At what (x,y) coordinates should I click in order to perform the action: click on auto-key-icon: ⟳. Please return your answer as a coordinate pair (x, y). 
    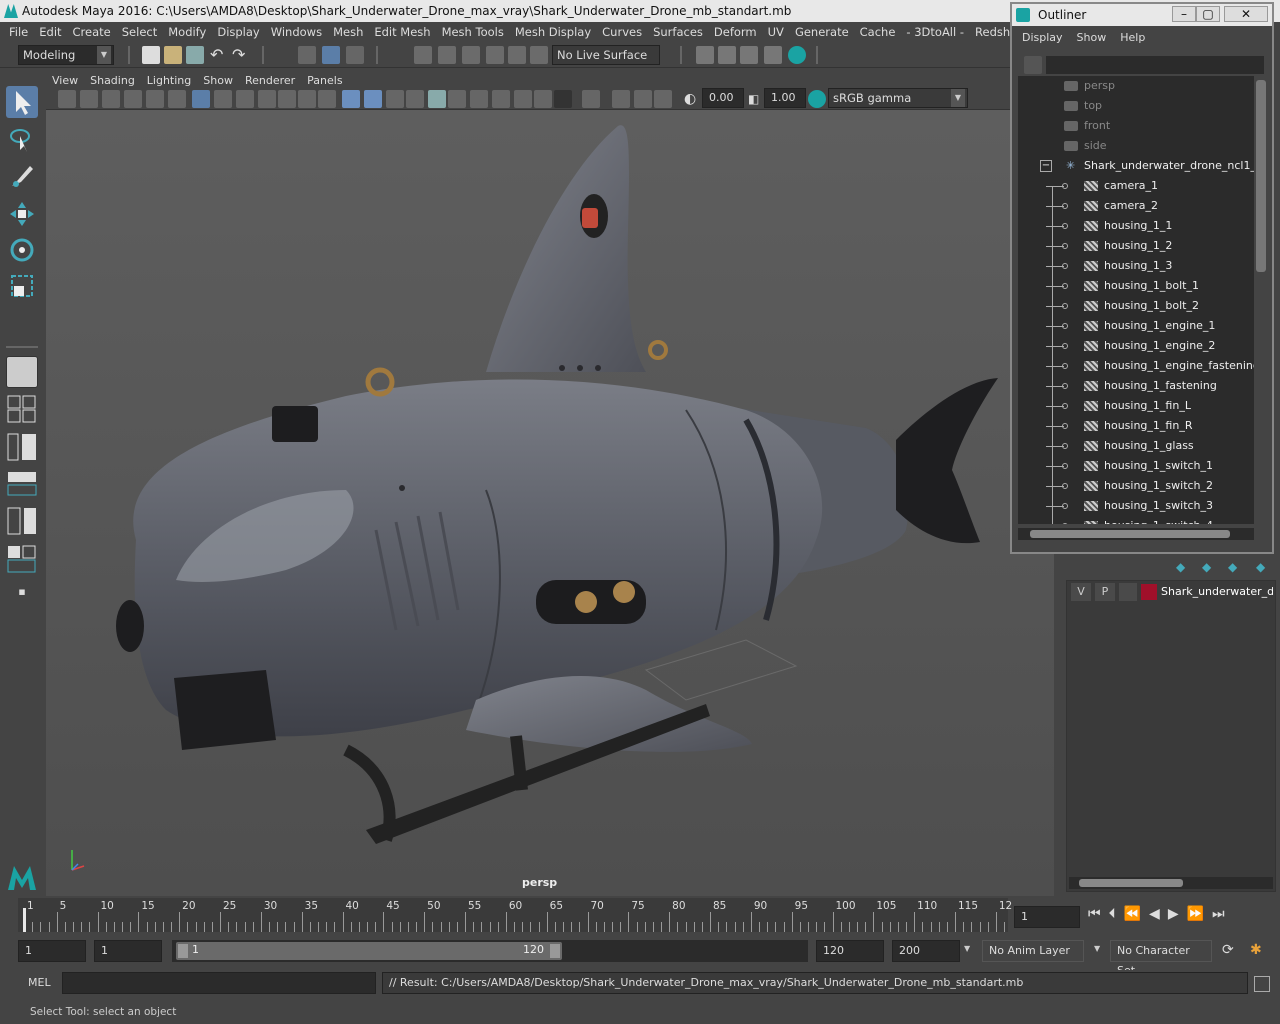
    Looking at the image, I should click on (1228, 950).